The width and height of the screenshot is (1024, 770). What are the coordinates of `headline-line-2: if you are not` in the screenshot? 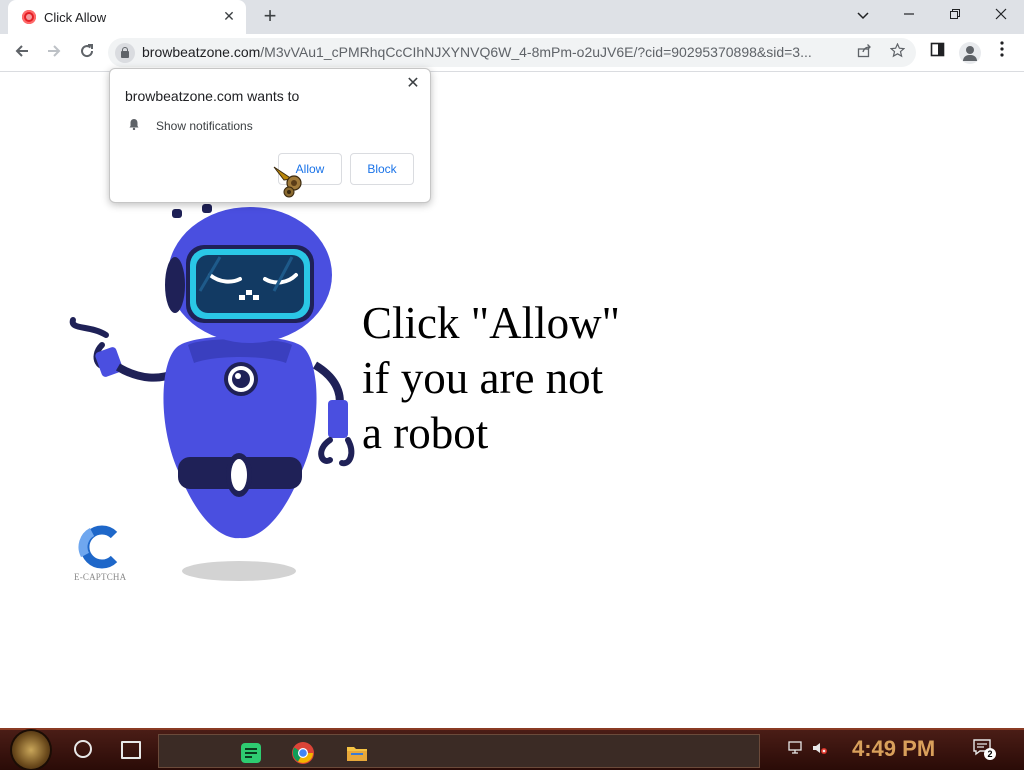 It's located at (483, 378).